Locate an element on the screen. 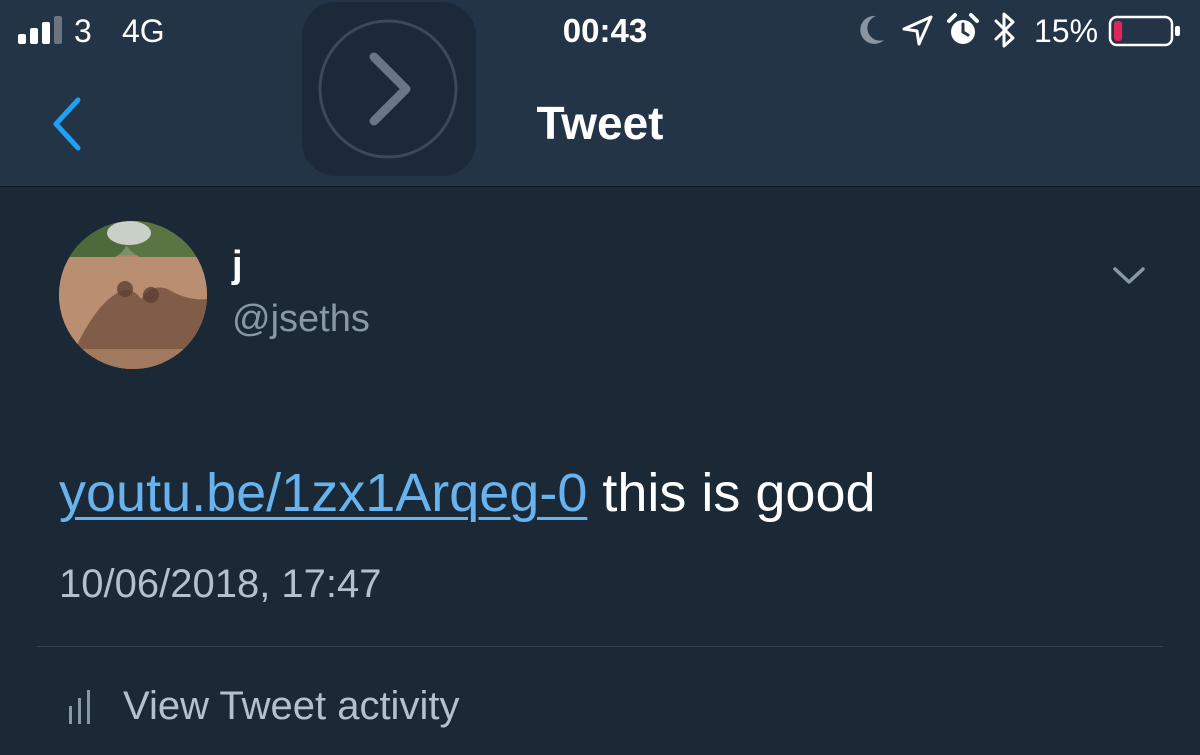  user-handle: @jseths is located at coordinates (301, 319).